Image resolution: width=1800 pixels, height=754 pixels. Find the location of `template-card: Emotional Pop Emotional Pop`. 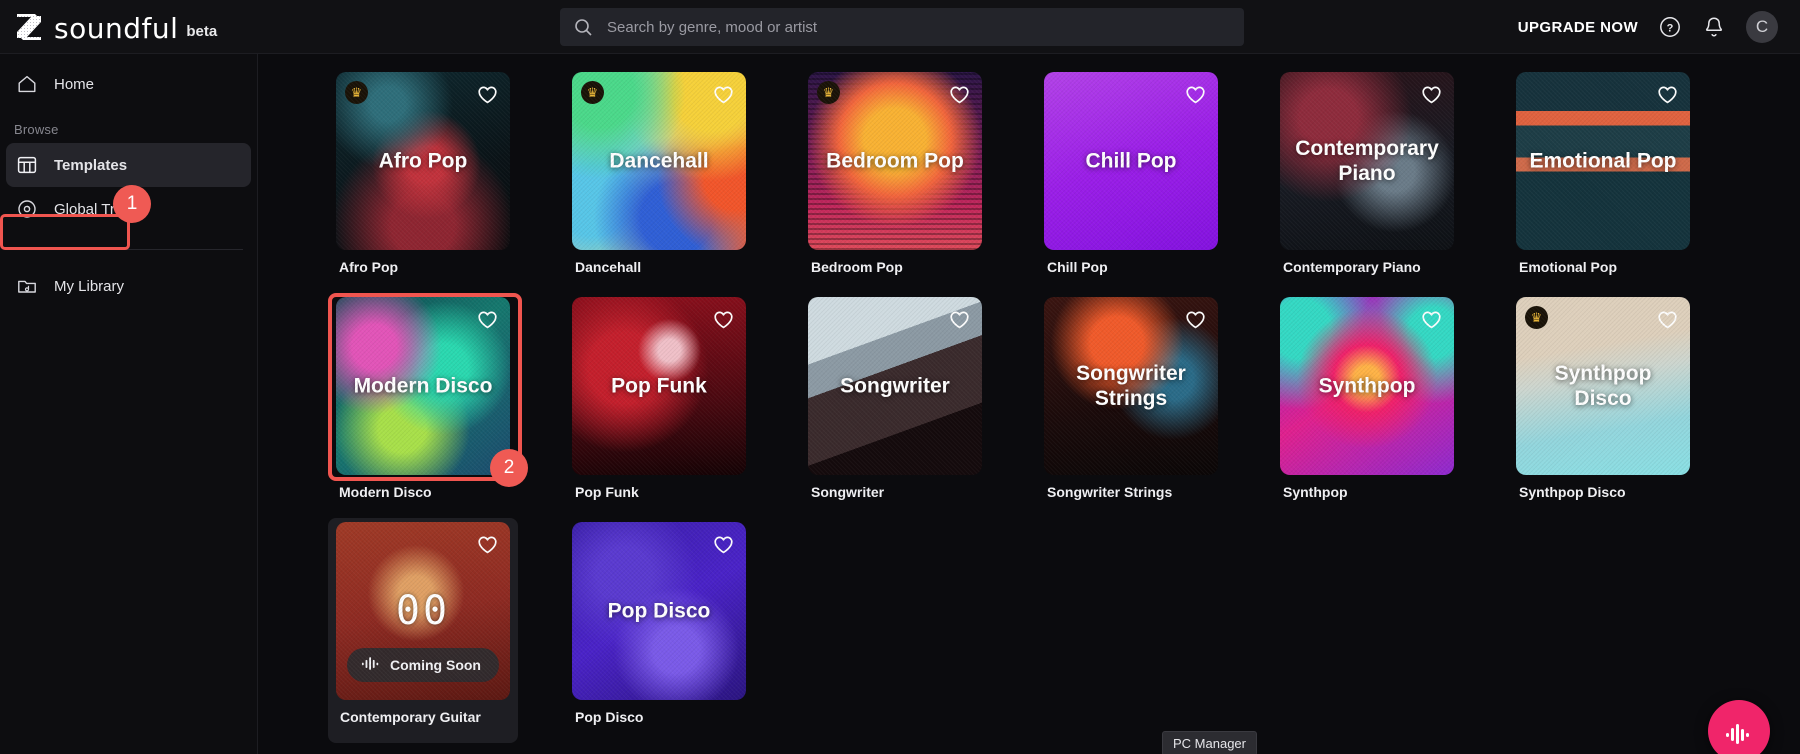

template-card: Emotional Pop Emotional Pop is located at coordinates (1603, 180).